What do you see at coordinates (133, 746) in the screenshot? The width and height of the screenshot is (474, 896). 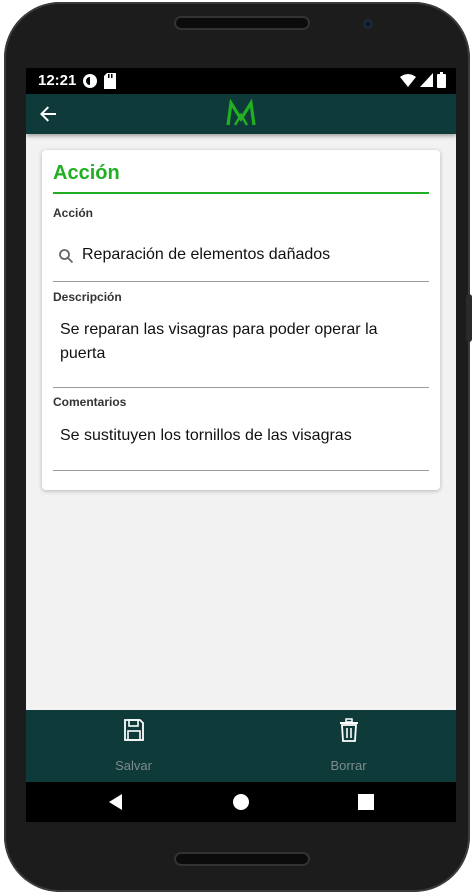 I see `save-button: Salvar` at bounding box center [133, 746].